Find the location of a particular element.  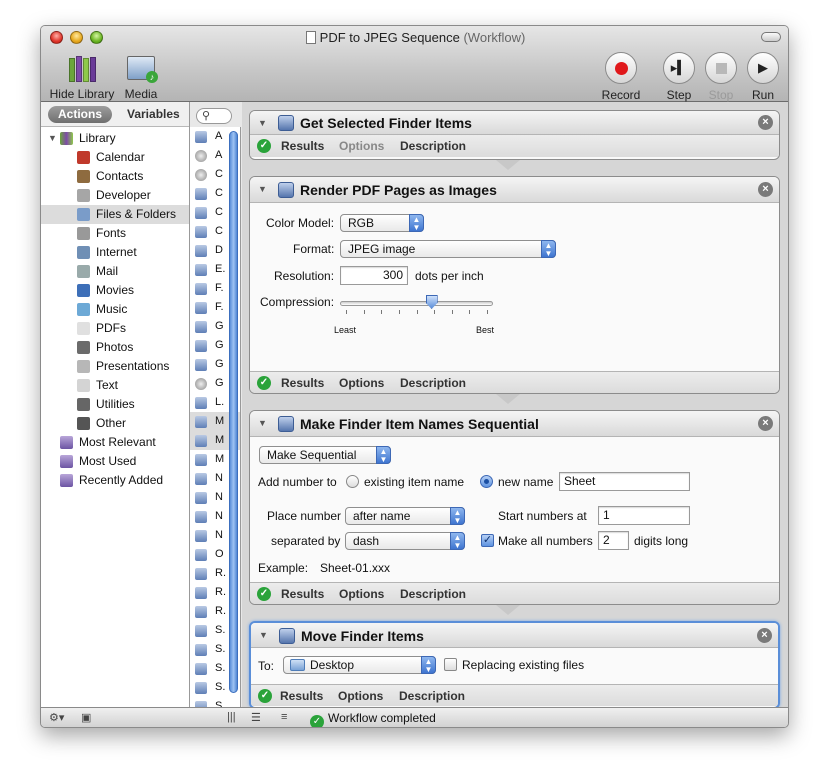

smart-group-recently-added: Recently Added is located at coordinates (115, 480).